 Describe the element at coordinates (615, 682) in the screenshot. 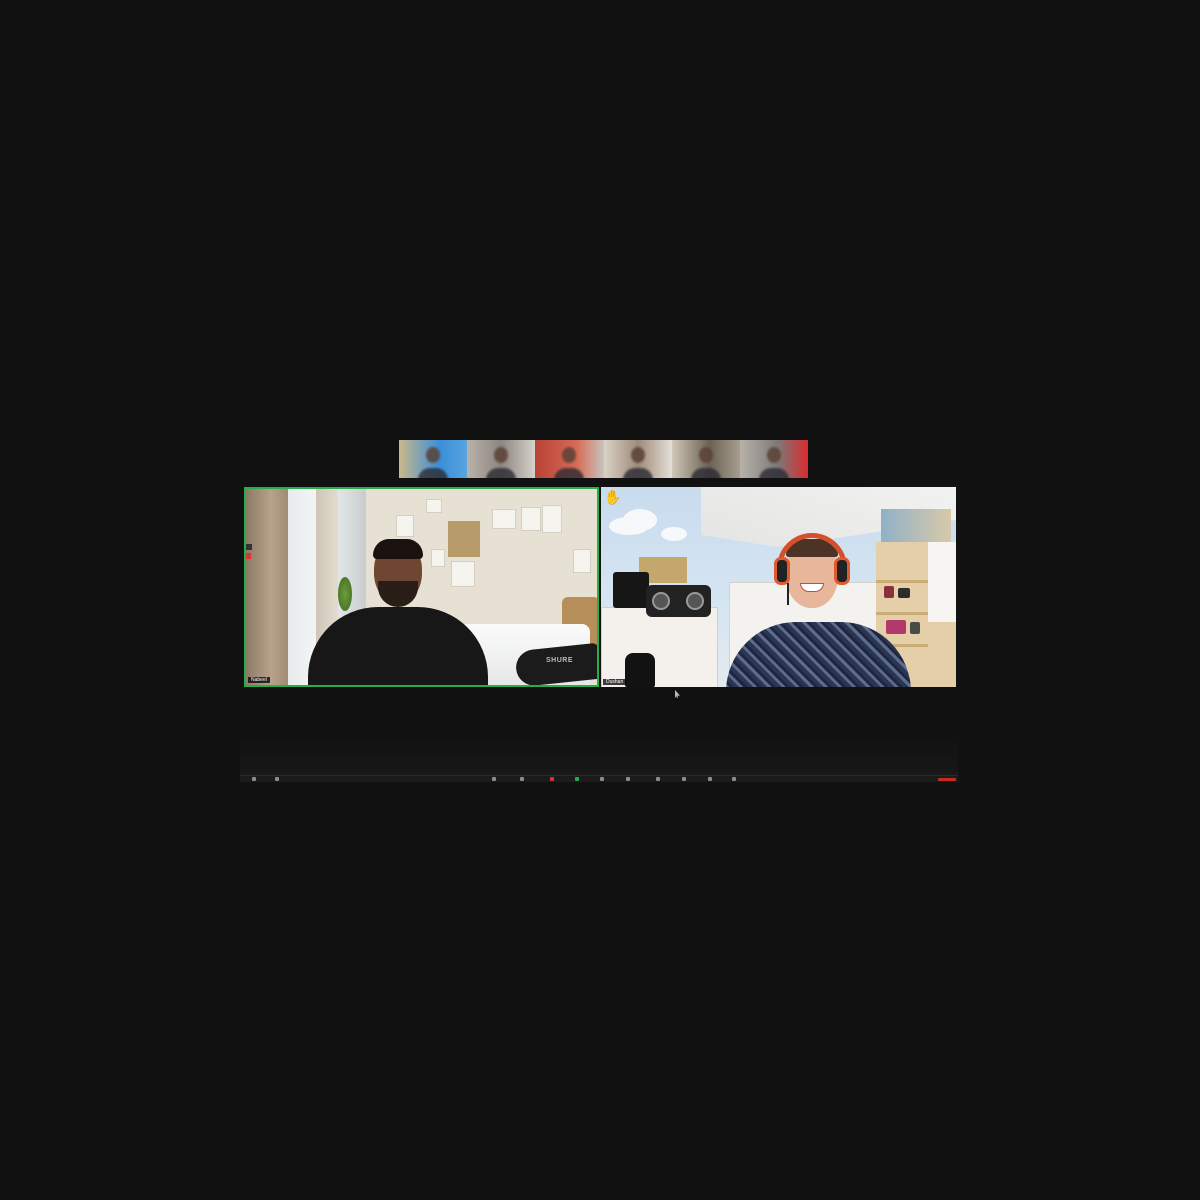

I see `participant-name-tag: Dushan` at that location.